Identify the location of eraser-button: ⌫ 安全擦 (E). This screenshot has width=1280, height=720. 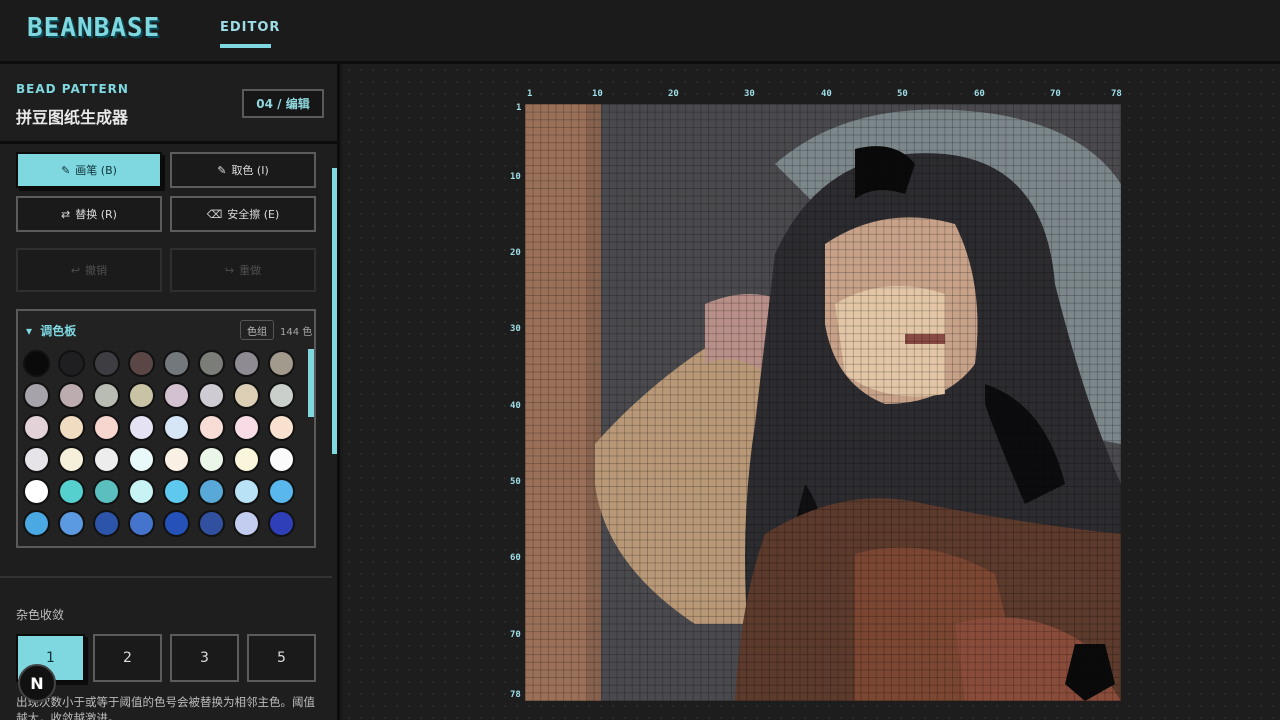
(243, 214).